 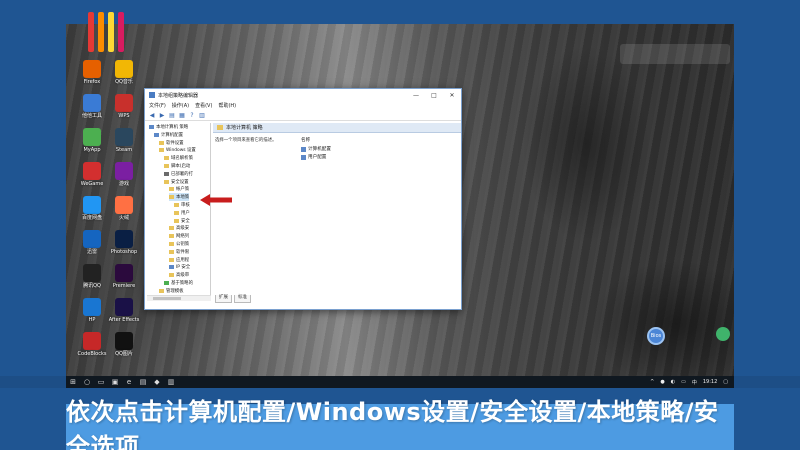 What do you see at coordinates (171, 143) in the screenshot?
I see `tree-item: 软件设置` at bounding box center [171, 143].